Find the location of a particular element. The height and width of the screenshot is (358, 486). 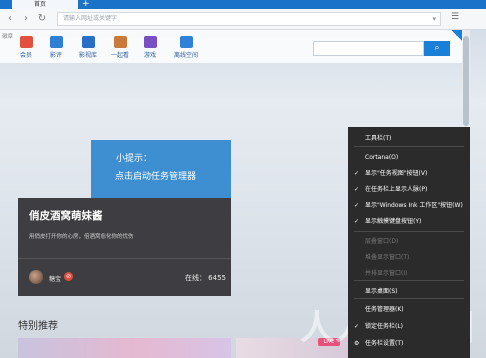

context-menu-item: 显示桌面(S) is located at coordinates (409, 292).